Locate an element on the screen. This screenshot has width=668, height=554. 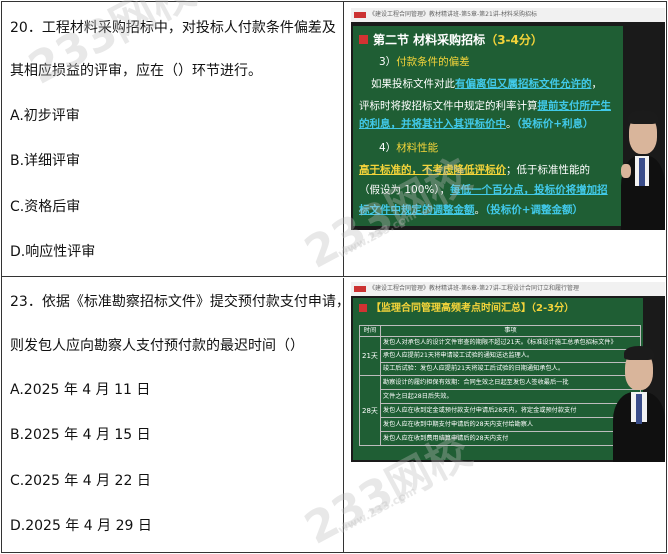
question-stem-line: 则发包人应向勘察人支付预付款的最迟时间（） is located at coordinates (157, 346).